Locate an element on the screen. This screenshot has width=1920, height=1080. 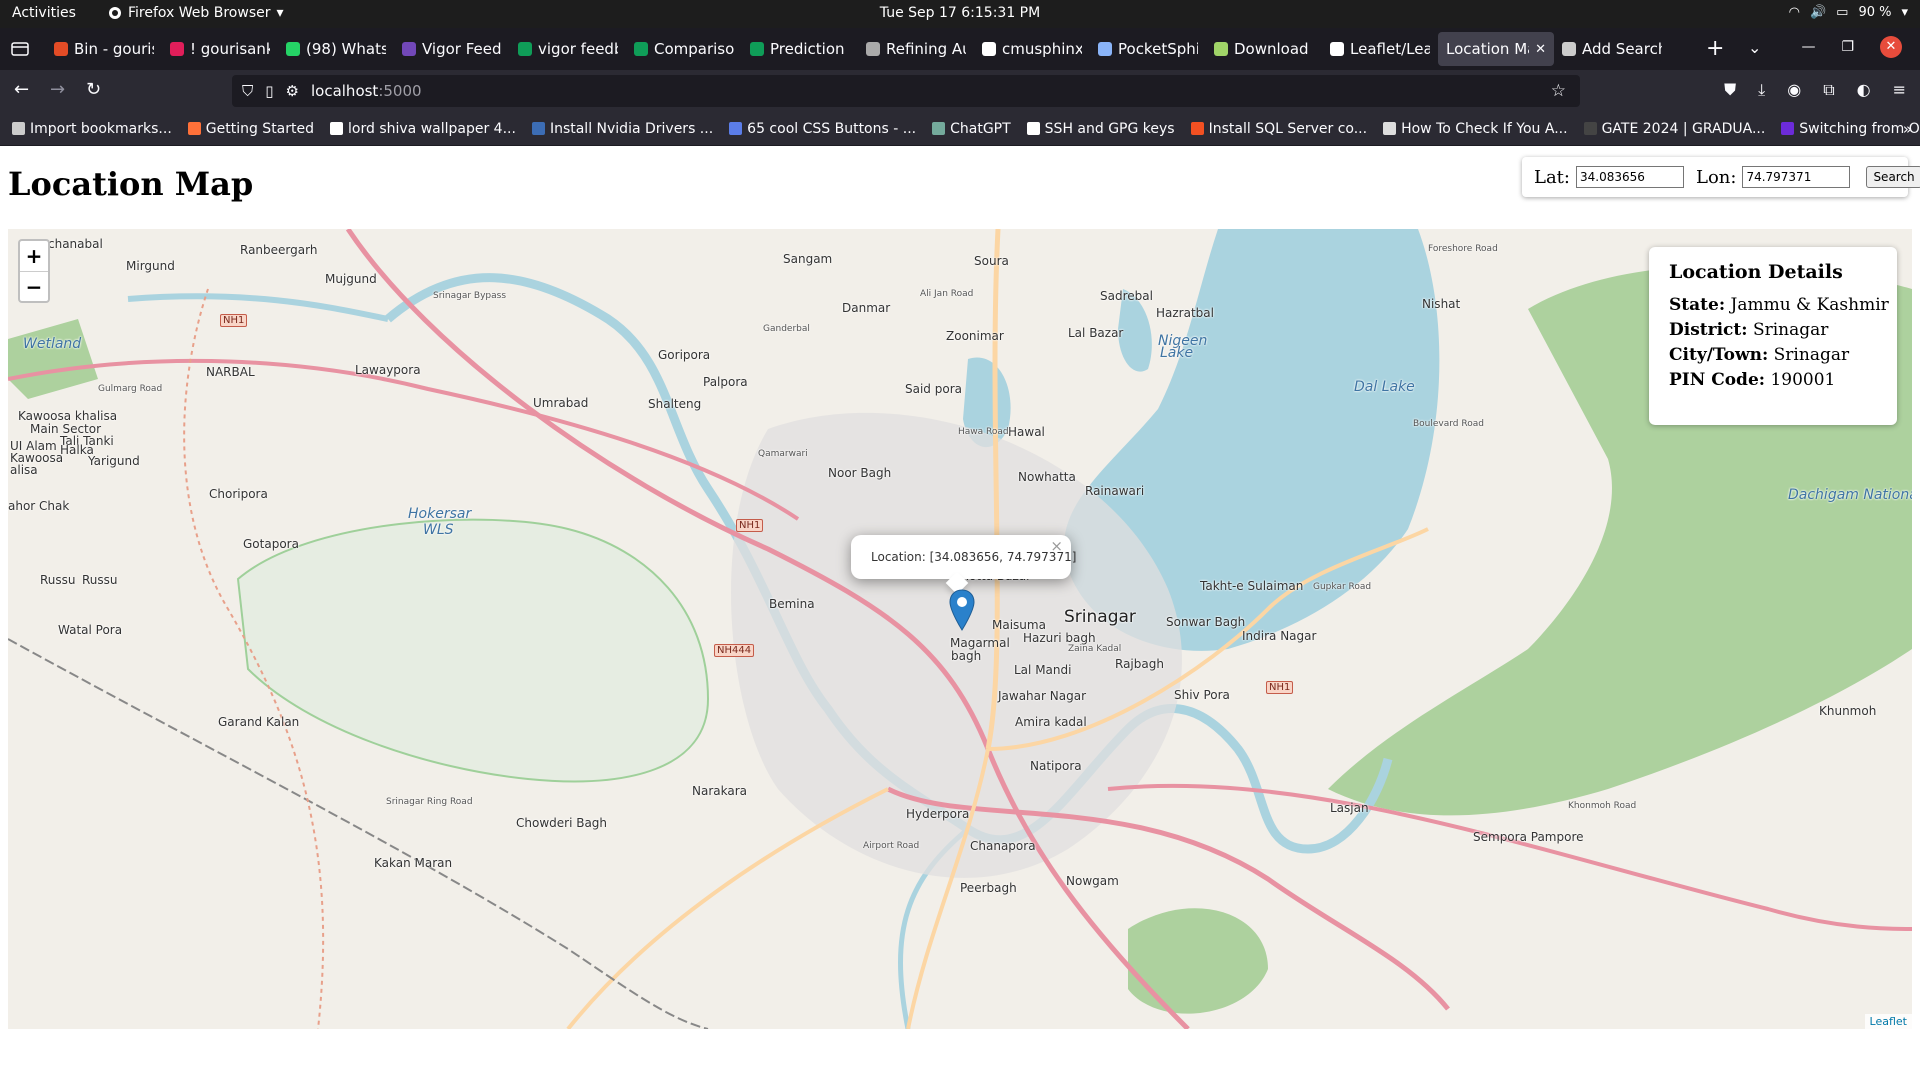
bookmark-item: SSH and GPG keys is located at coordinates (1100, 129).